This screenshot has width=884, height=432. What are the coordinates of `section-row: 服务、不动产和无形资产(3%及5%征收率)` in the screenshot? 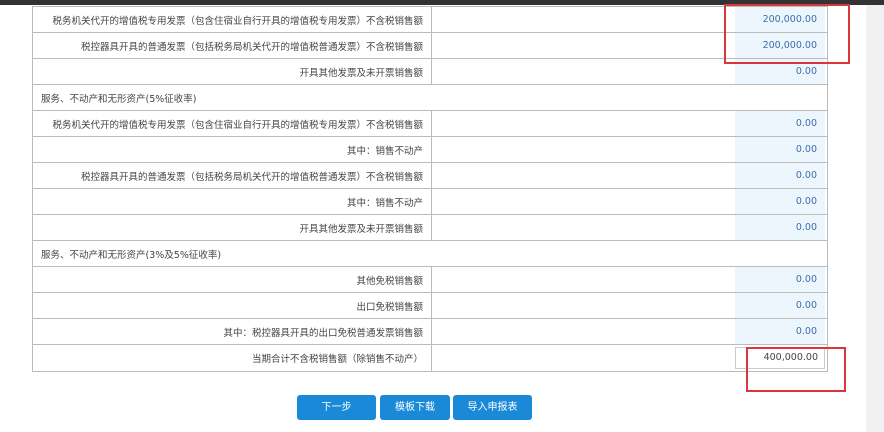 It's located at (430, 253).